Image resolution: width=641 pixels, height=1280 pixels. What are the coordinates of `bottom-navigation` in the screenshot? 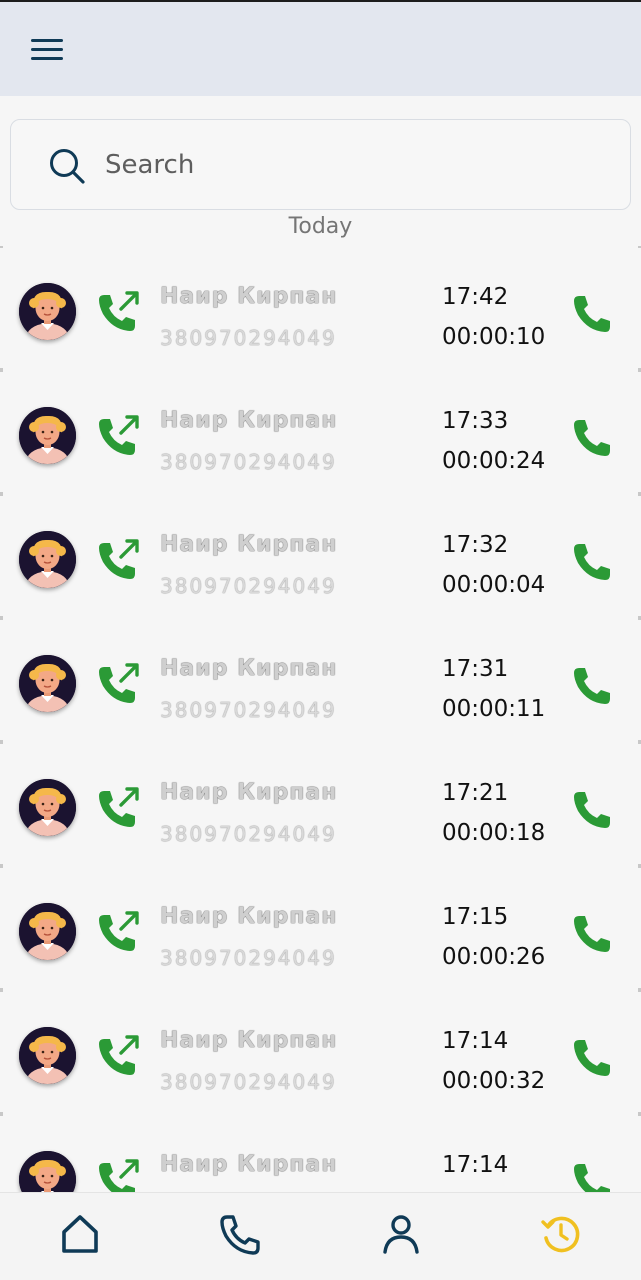 It's located at (320, 1236).